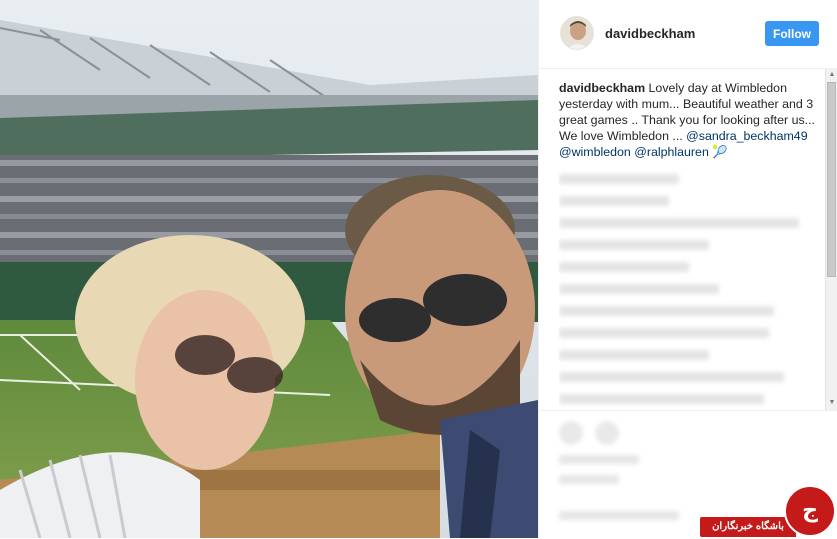  What do you see at coordinates (832, 75) in the screenshot?
I see `scroll-up-arrow-icon: ▲` at bounding box center [832, 75].